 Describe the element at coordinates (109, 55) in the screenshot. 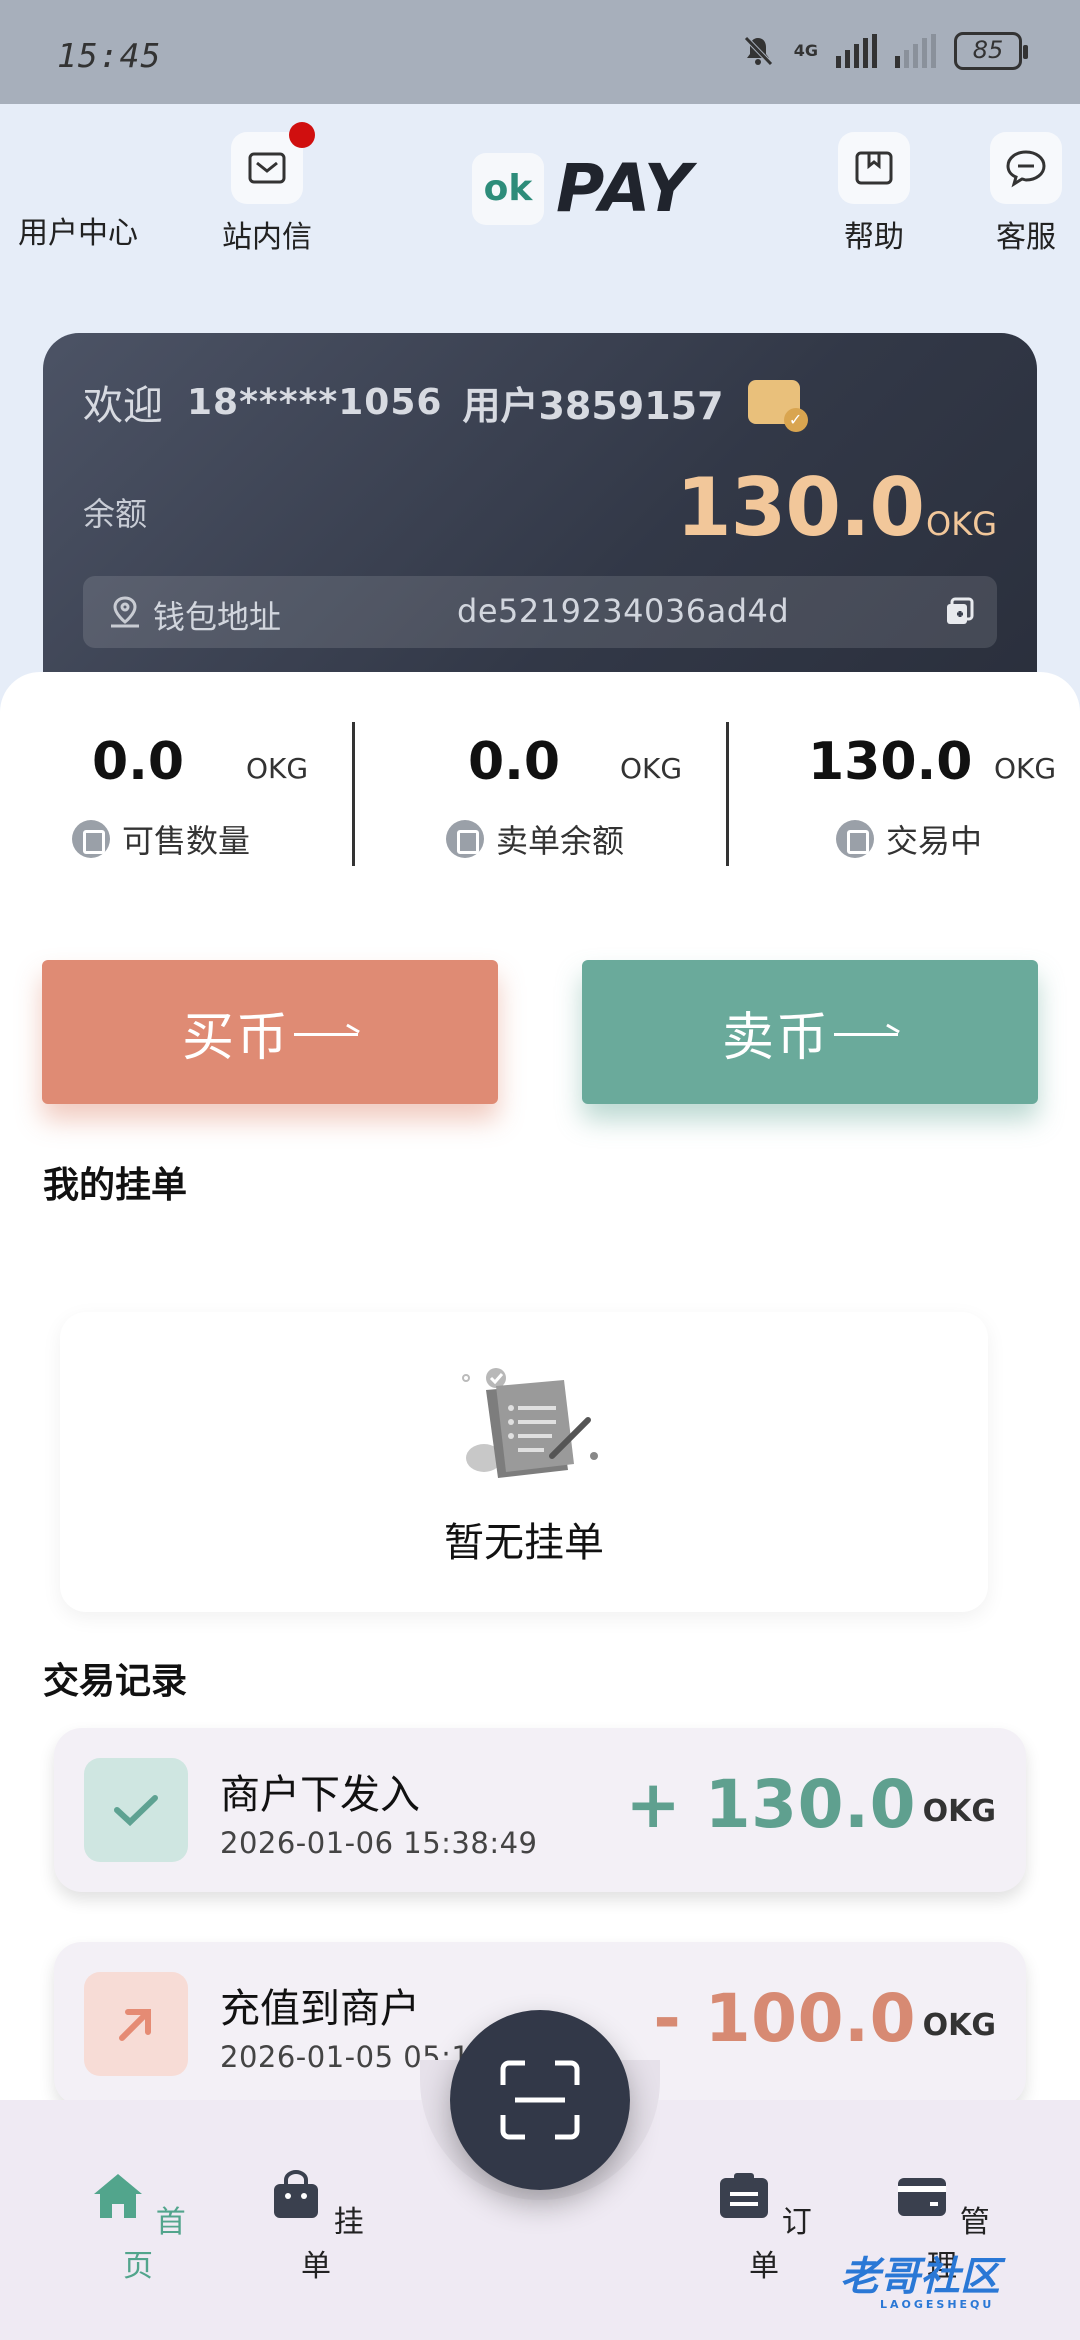

I see `status-time: 15:45` at that location.